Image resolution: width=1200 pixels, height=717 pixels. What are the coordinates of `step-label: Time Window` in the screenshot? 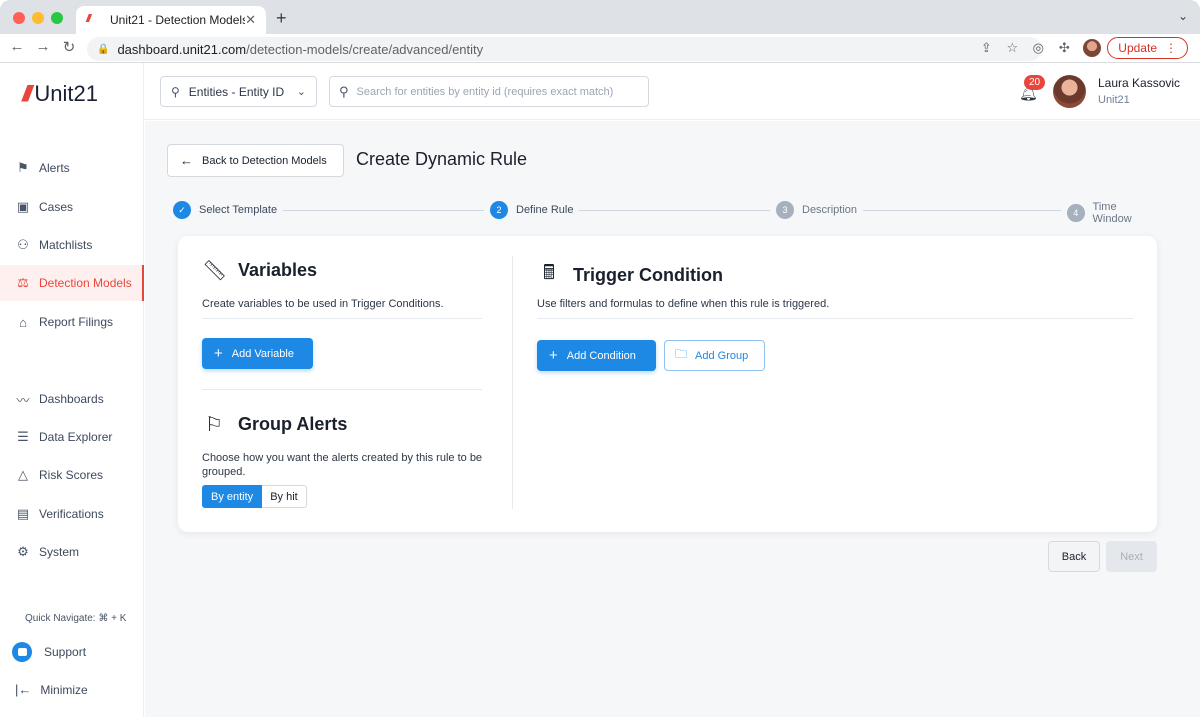 It's located at (1112, 213).